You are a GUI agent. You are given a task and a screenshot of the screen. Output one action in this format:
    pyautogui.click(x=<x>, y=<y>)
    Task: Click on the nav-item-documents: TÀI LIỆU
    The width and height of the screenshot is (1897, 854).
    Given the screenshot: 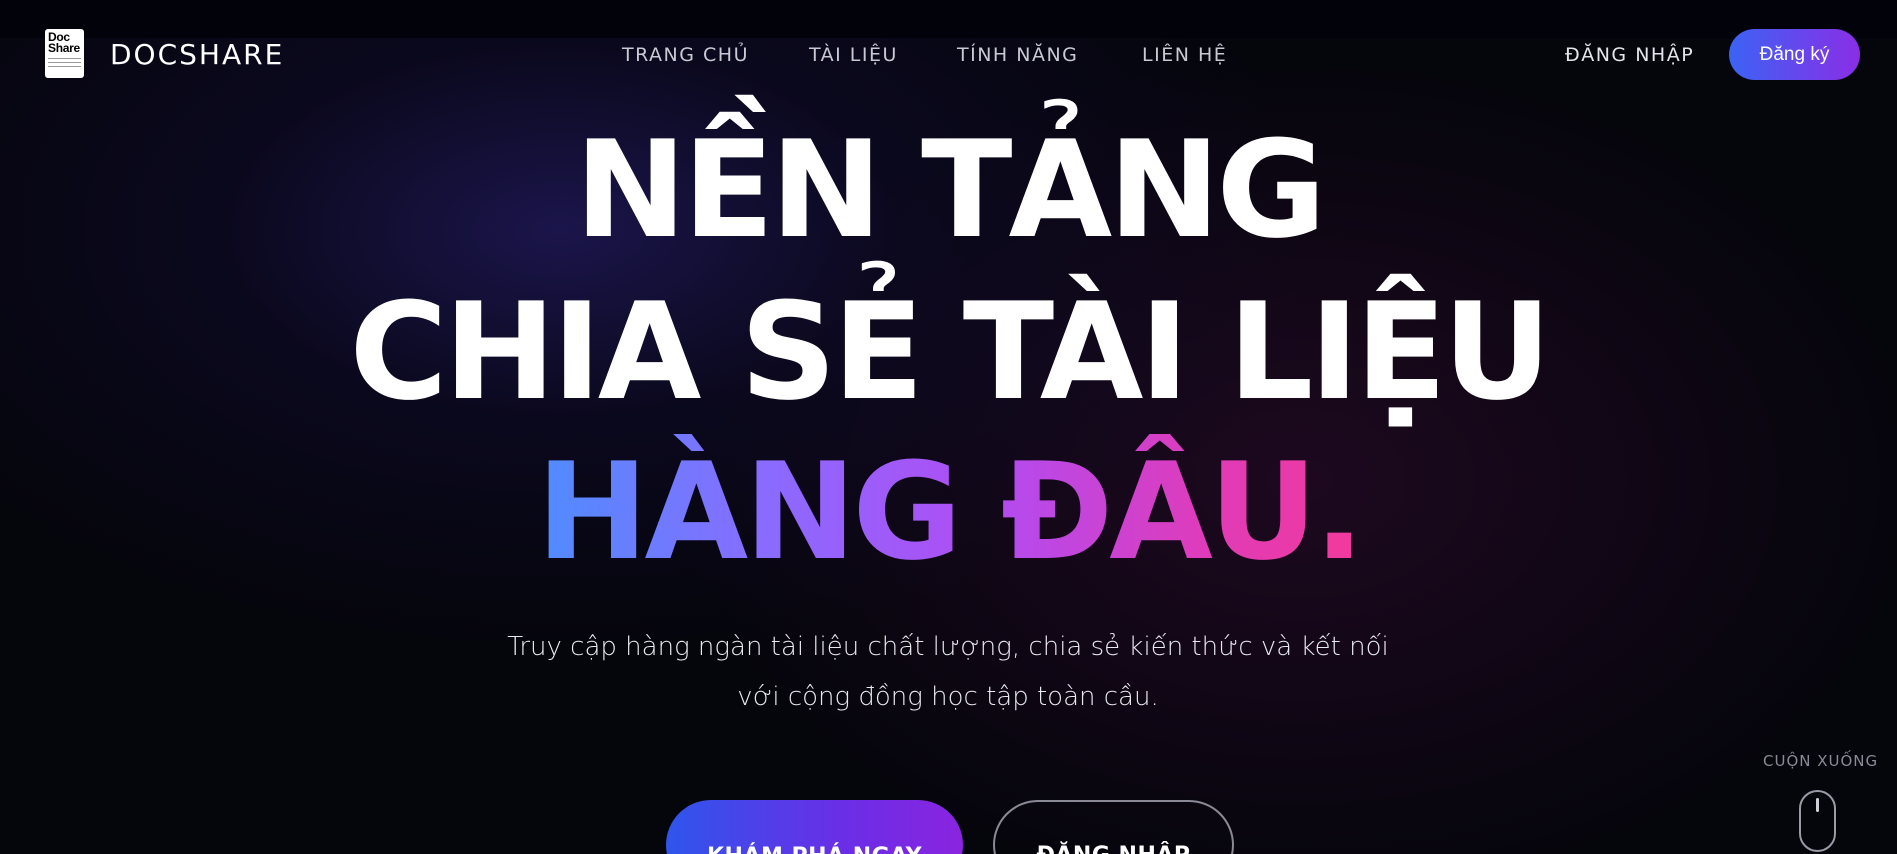 What is the action you would take?
    pyautogui.click(x=853, y=55)
    